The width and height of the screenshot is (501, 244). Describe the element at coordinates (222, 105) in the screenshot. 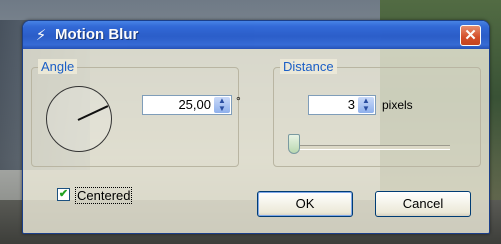

I see `angle-spin-arrows-icon: ▲ ▼` at that location.